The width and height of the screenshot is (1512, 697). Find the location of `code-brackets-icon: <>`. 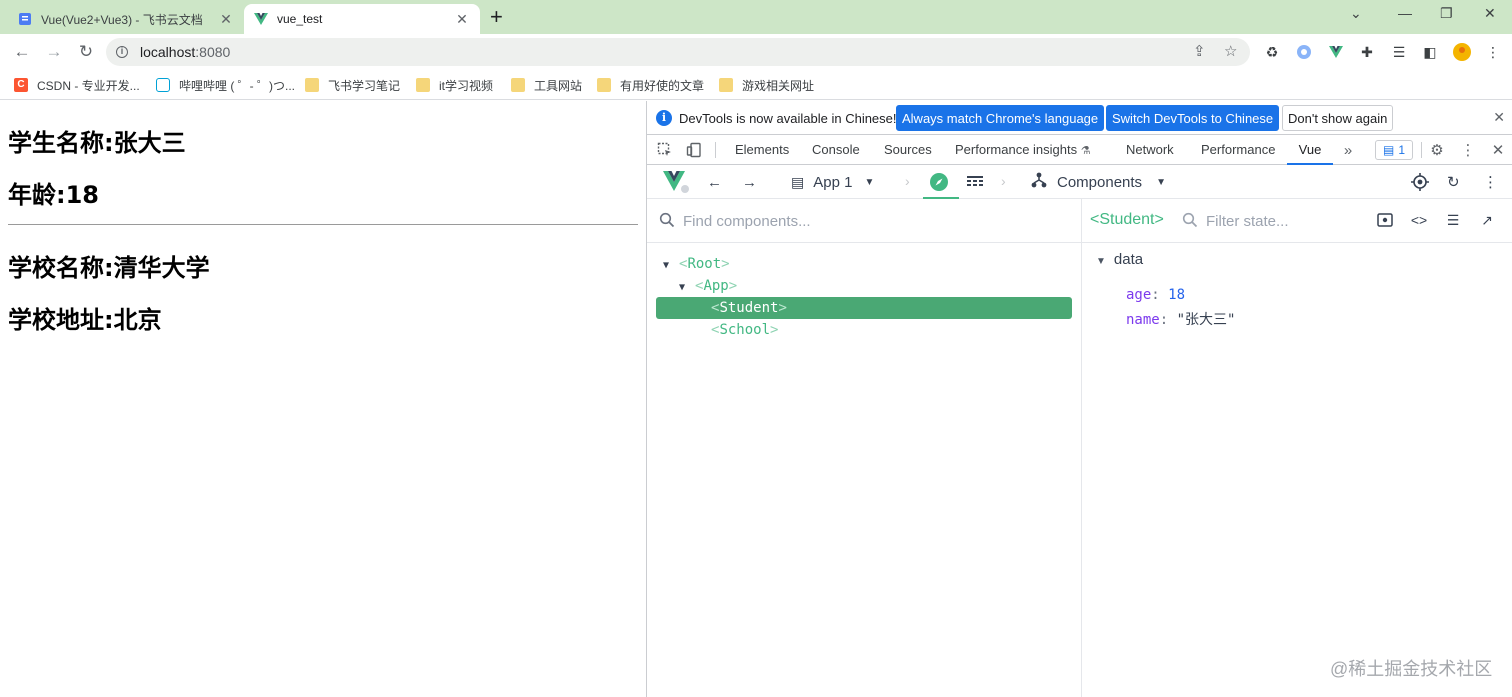

code-brackets-icon: <> is located at coordinates (1419, 220).